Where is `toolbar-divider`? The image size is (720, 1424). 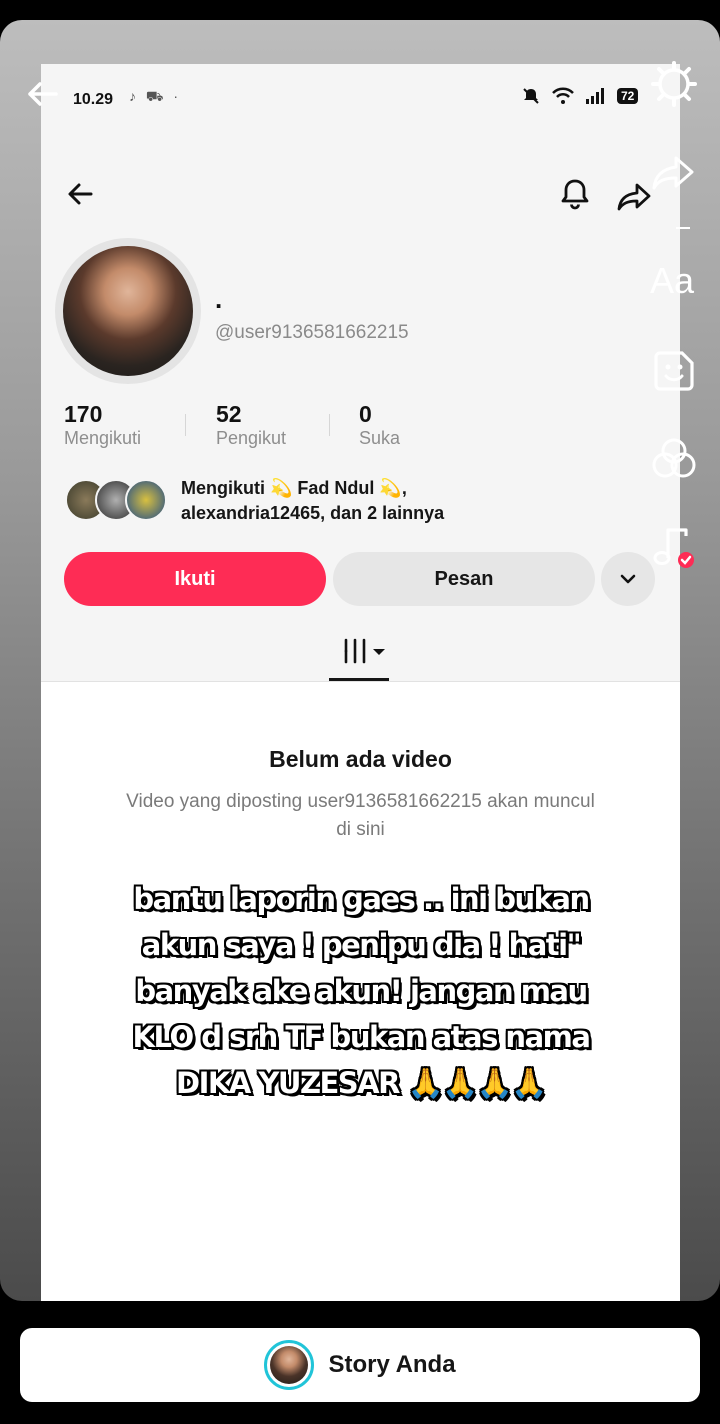
toolbar-divider is located at coordinates (683, 228).